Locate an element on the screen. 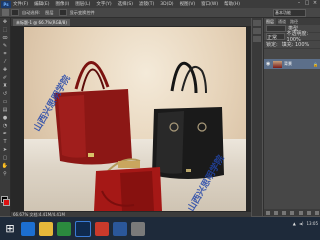 The width and height of the screenshot is (320, 240). fx-icon is located at coordinates (276, 212).